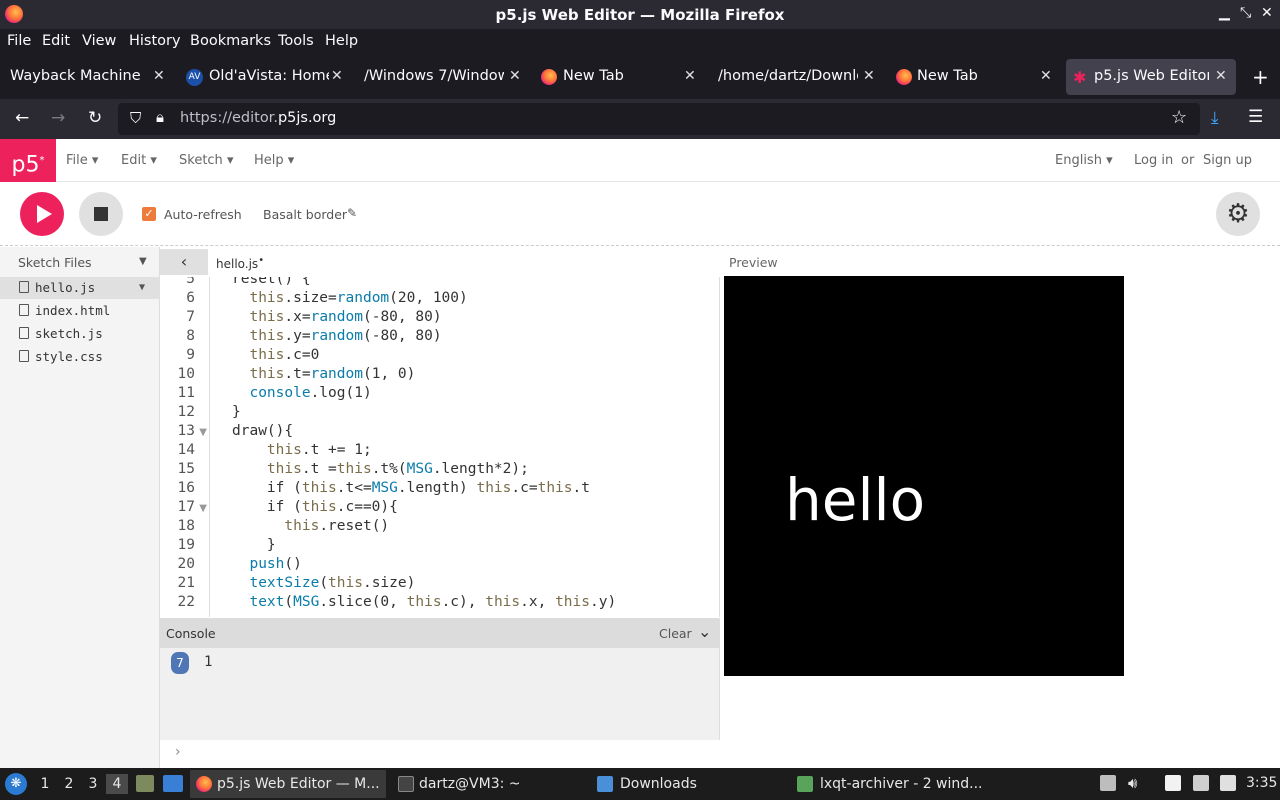 This screenshot has width=1280, height=800. What do you see at coordinates (45, 784) in the screenshot?
I see `workspace-1: 1` at bounding box center [45, 784].